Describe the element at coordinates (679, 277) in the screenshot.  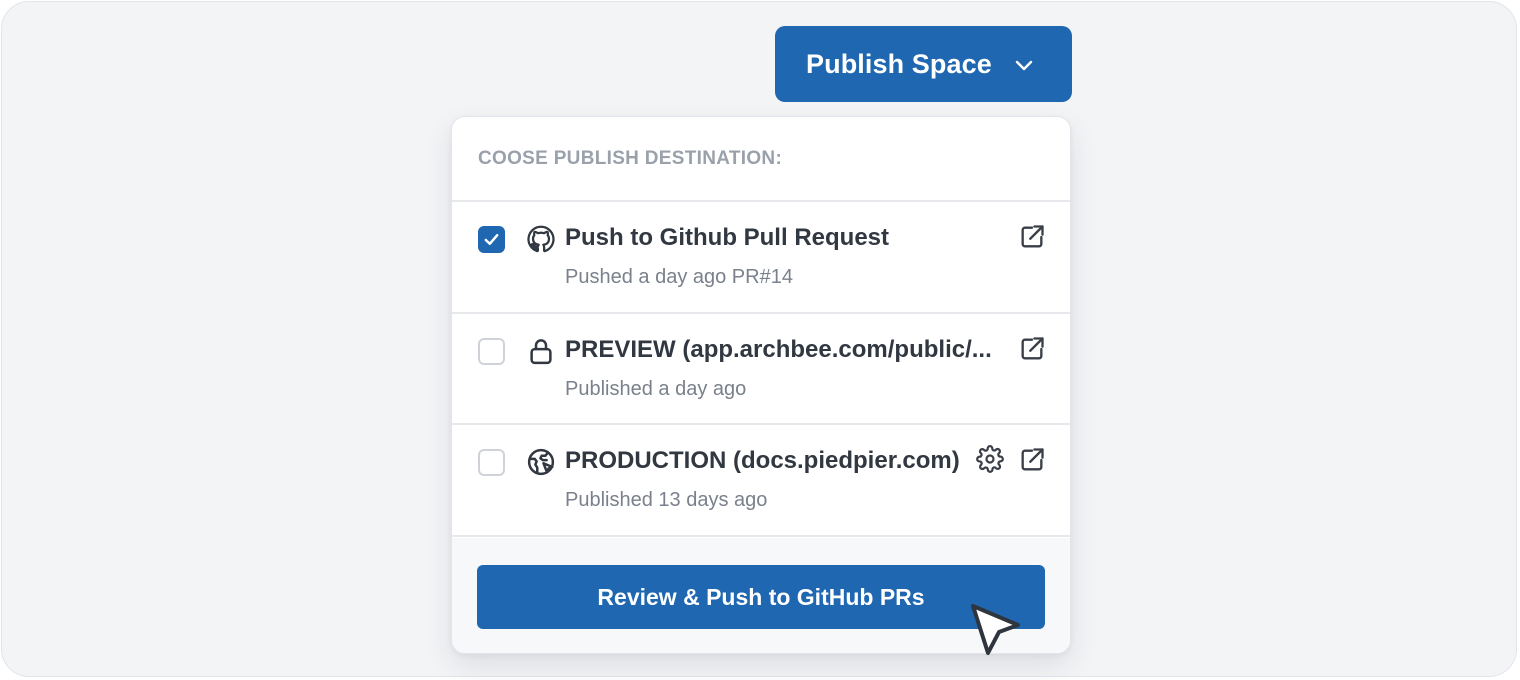
I see `github-option-status: Pushed a day ago PR#14` at that location.